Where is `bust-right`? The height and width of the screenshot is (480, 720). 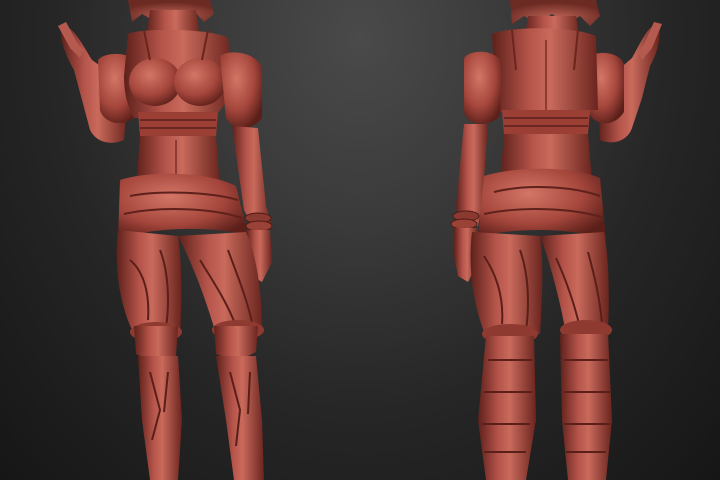 bust-right is located at coordinates (200, 82).